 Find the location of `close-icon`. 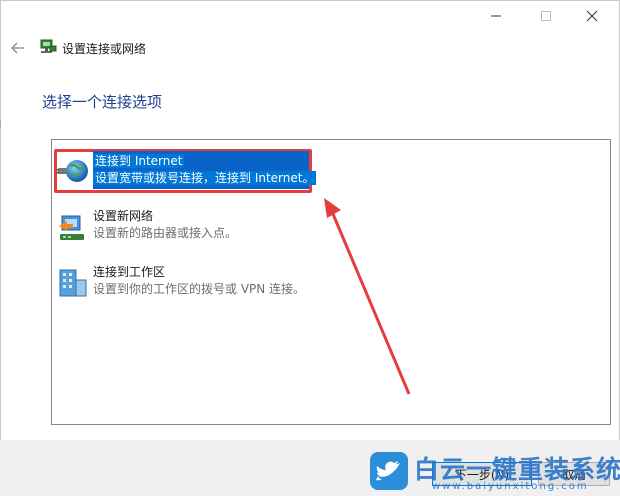

close-icon is located at coordinates (592, 16).